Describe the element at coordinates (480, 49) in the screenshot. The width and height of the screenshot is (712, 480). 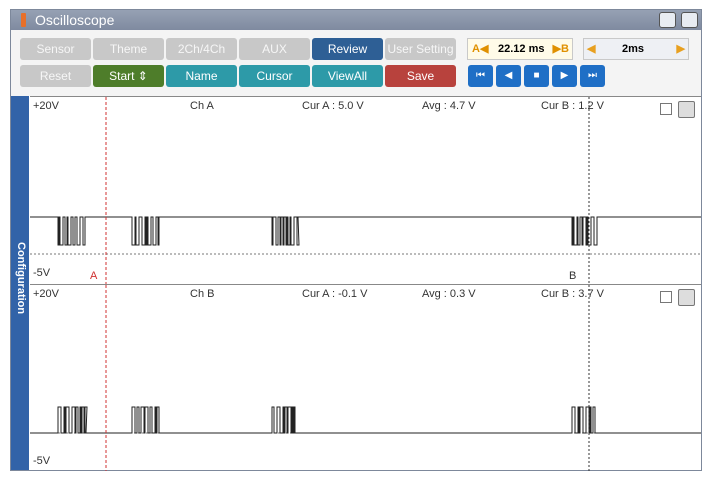
I see `cursor-a-marker: A◀` at that location.